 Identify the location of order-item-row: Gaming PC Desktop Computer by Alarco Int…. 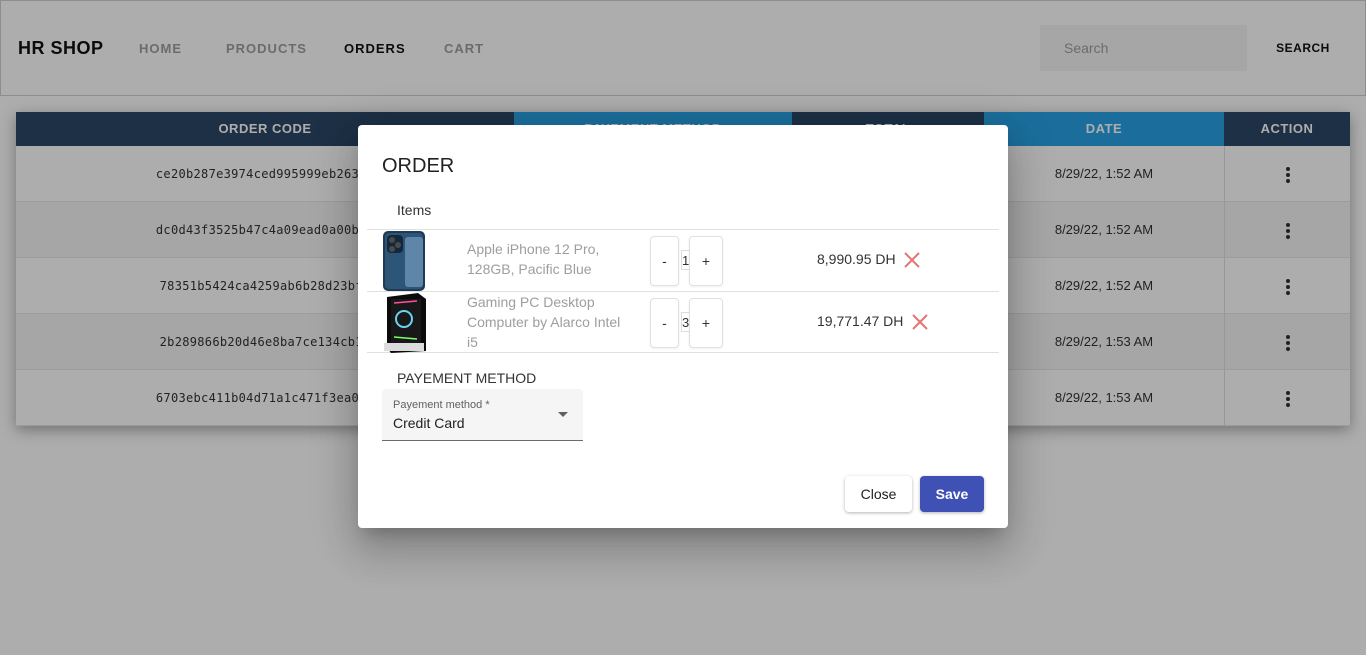
(683, 322).